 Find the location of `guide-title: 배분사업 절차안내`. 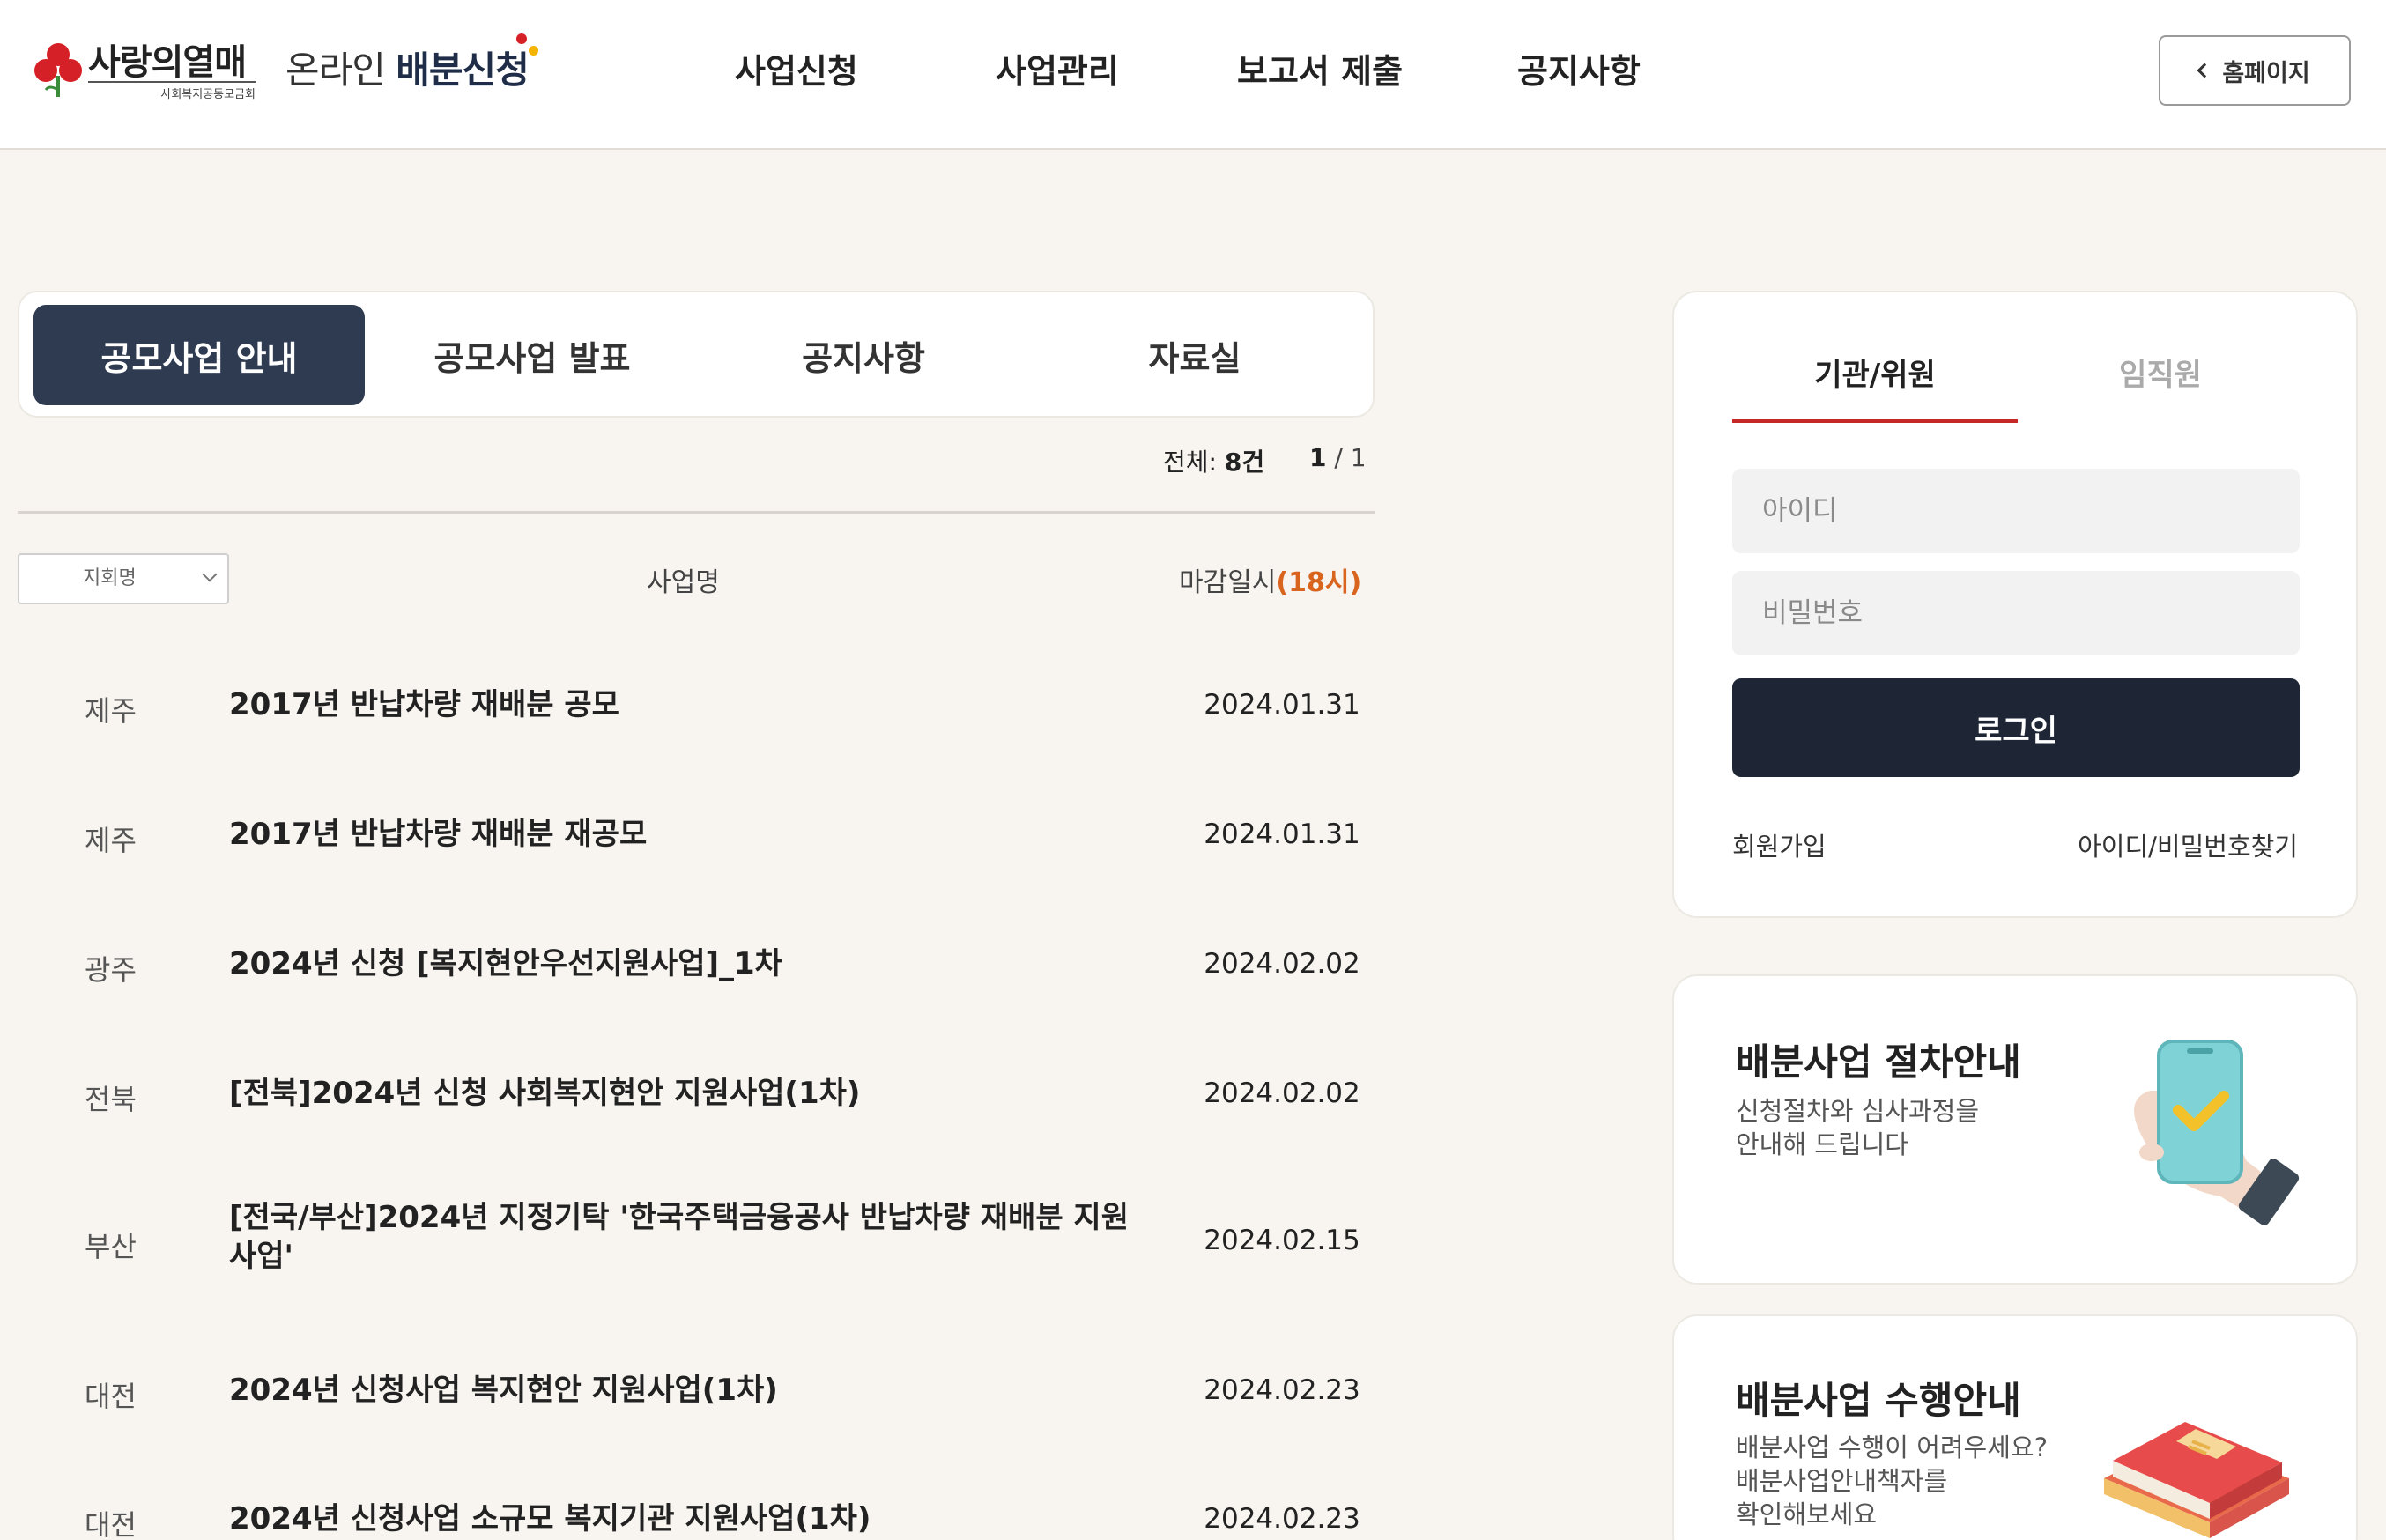

guide-title: 배분사업 절차안내 is located at coordinates (1878, 1062).